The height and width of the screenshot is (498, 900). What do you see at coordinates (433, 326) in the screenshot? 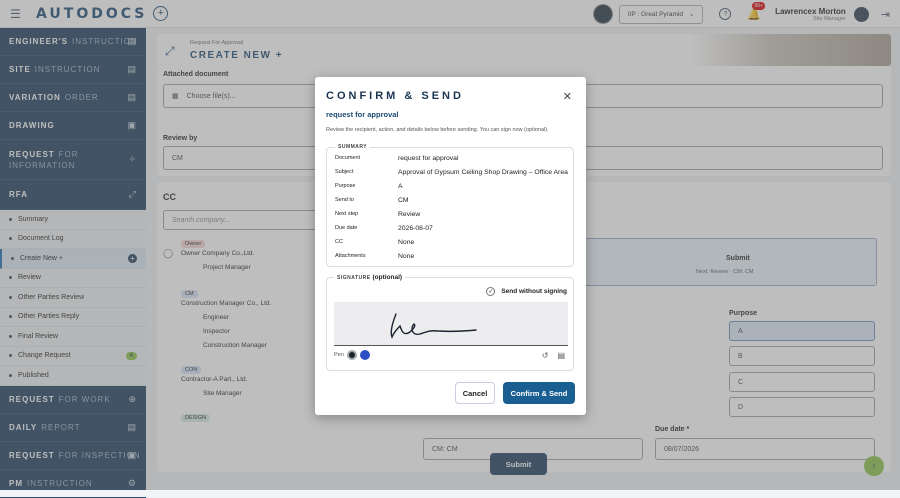
I see `signature-stroke` at bounding box center [433, 326].